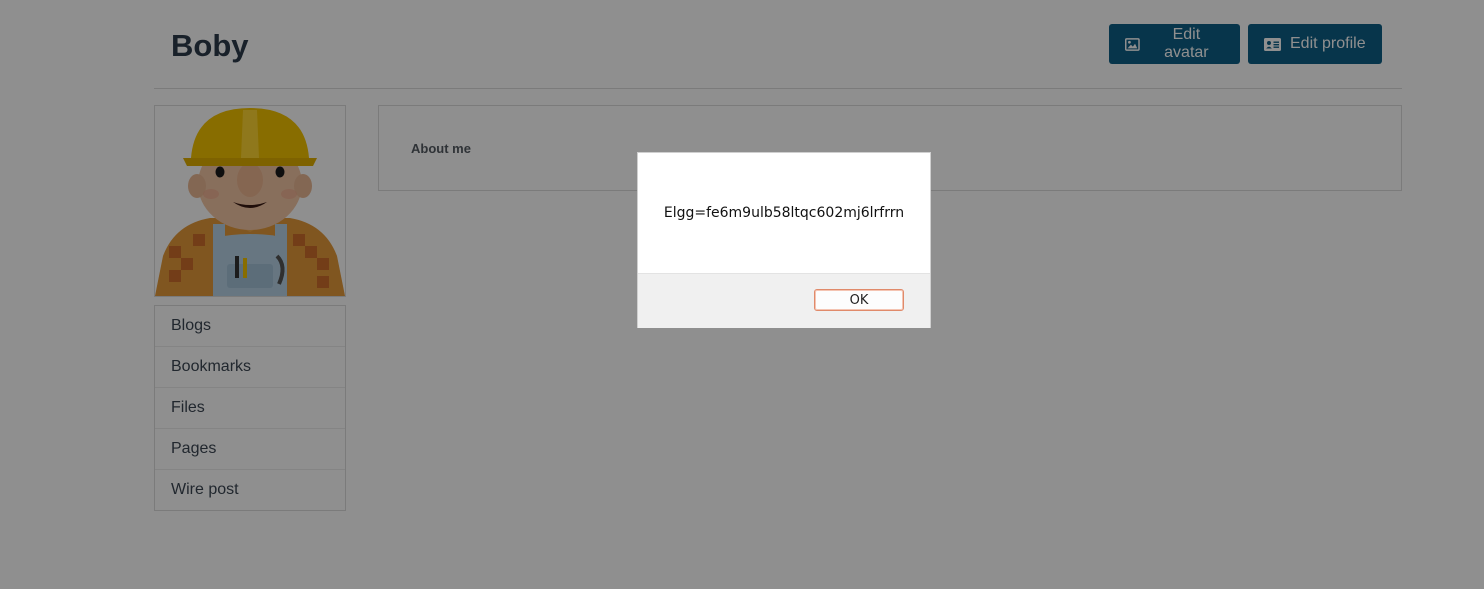  What do you see at coordinates (784, 240) in the screenshot?
I see `alert-dialog: Elgg=fe6m9ulb58ltqc602mj6lrfrrn OK` at bounding box center [784, 240].